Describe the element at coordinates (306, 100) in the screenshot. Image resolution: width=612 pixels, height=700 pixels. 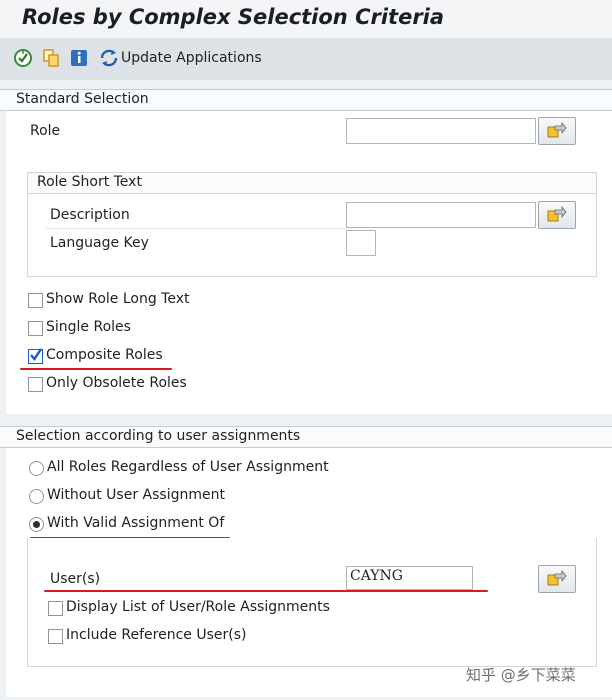
I see `standard-selection-header: Standard Selection` at that location.